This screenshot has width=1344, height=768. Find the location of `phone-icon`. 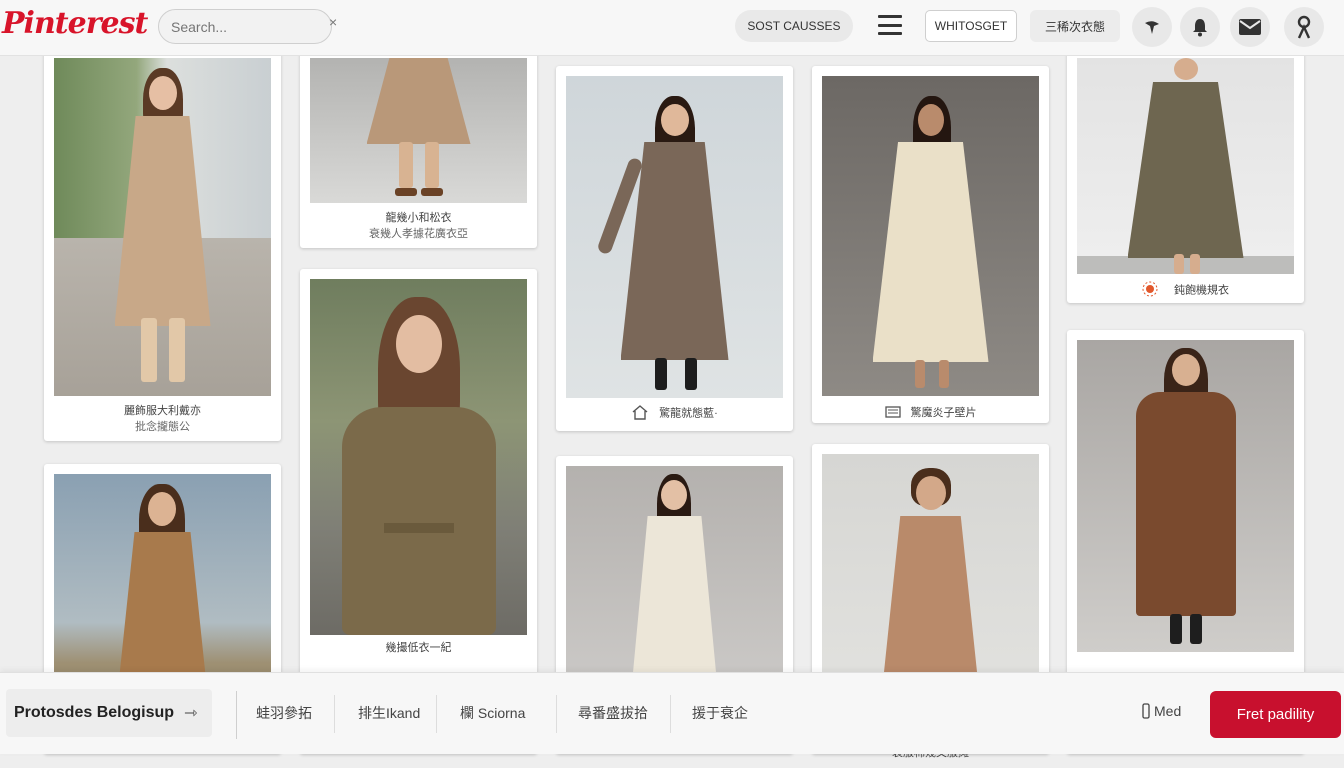

phone-icon is located at coordinates (1146, 712).